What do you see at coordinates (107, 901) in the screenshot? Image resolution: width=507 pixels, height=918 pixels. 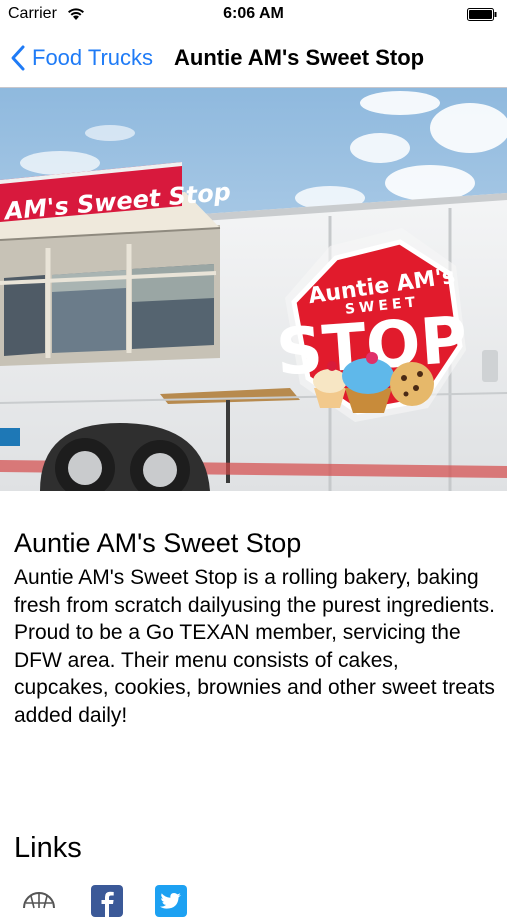 I see `facebook-icon` at bounding box center [107, 901].